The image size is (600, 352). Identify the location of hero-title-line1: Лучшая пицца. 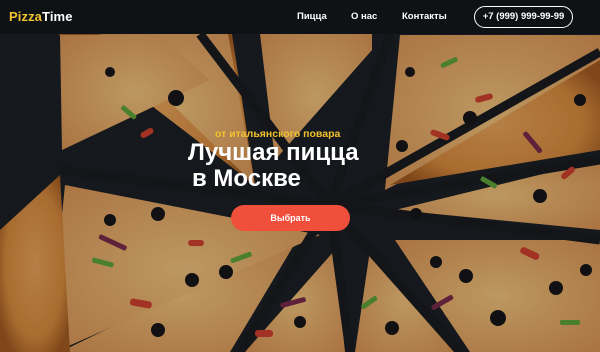
(273, 152).